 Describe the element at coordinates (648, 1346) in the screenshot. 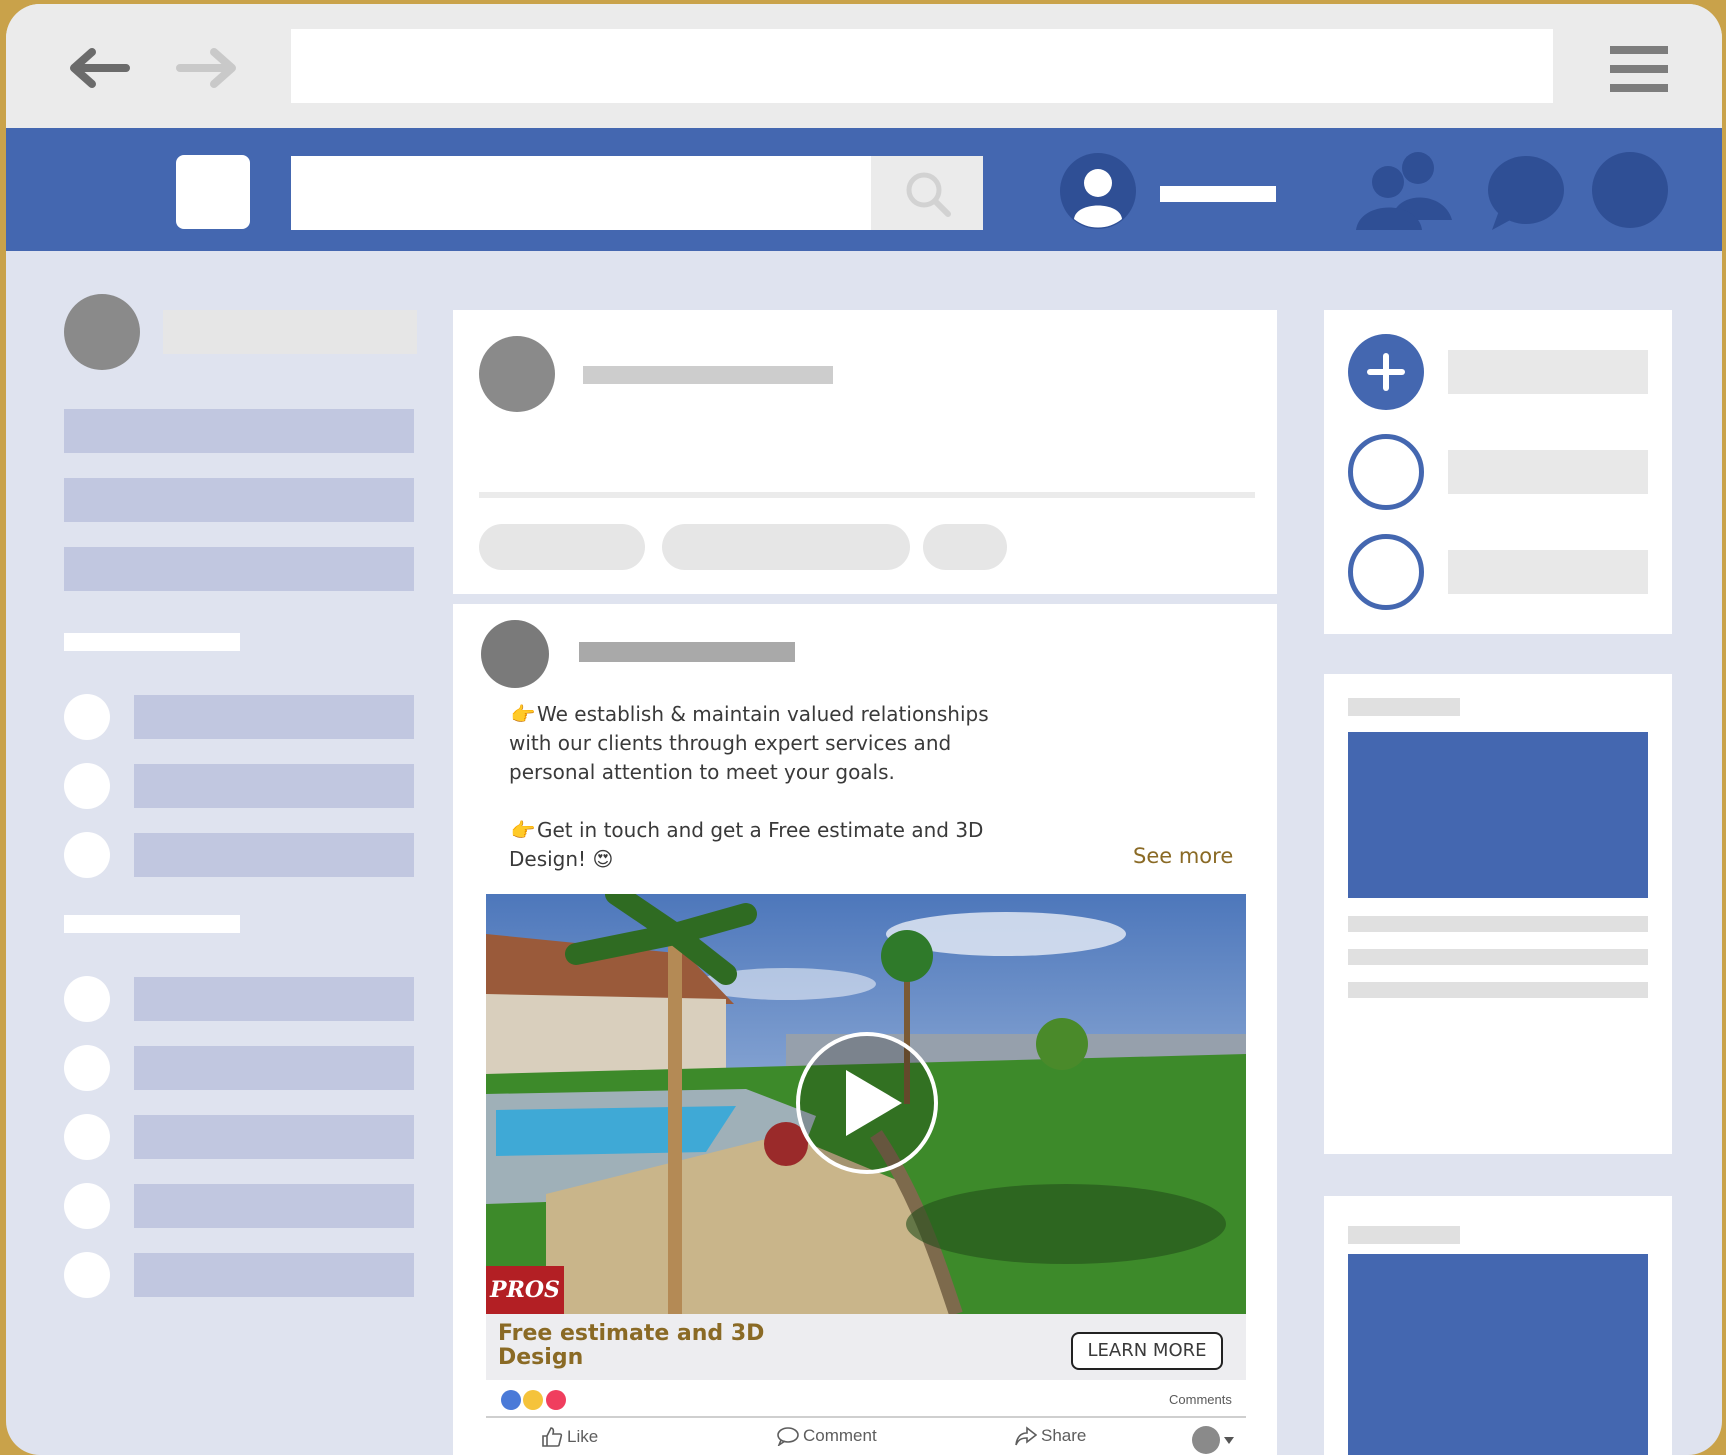

I see `cta-headline: Free estimate and 3D Design` at that location.